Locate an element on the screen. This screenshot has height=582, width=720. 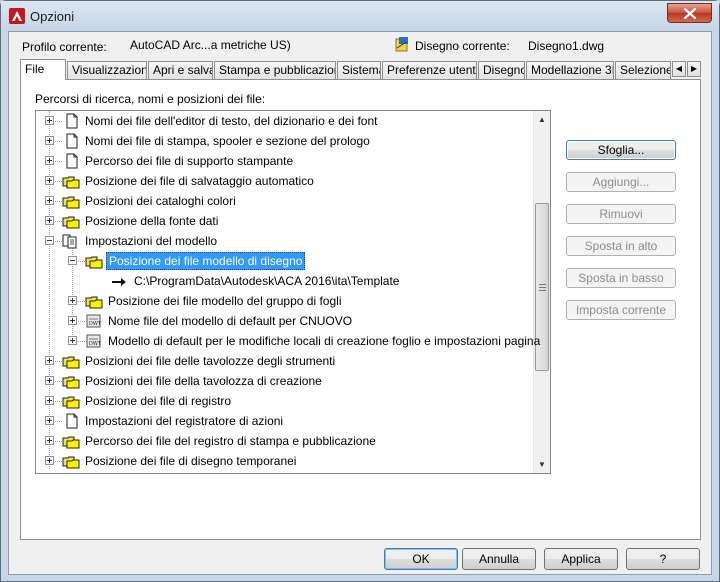
tree-vertical-scrollbar: ▲ ▼ is located at coordinates (541, 292).